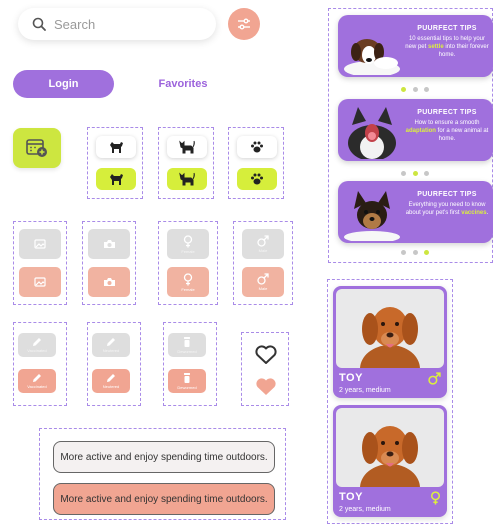 Image resolution: width=493 pixels, height=525 pixels. I want to click on female-chip-active: Female, so click(188, 282).